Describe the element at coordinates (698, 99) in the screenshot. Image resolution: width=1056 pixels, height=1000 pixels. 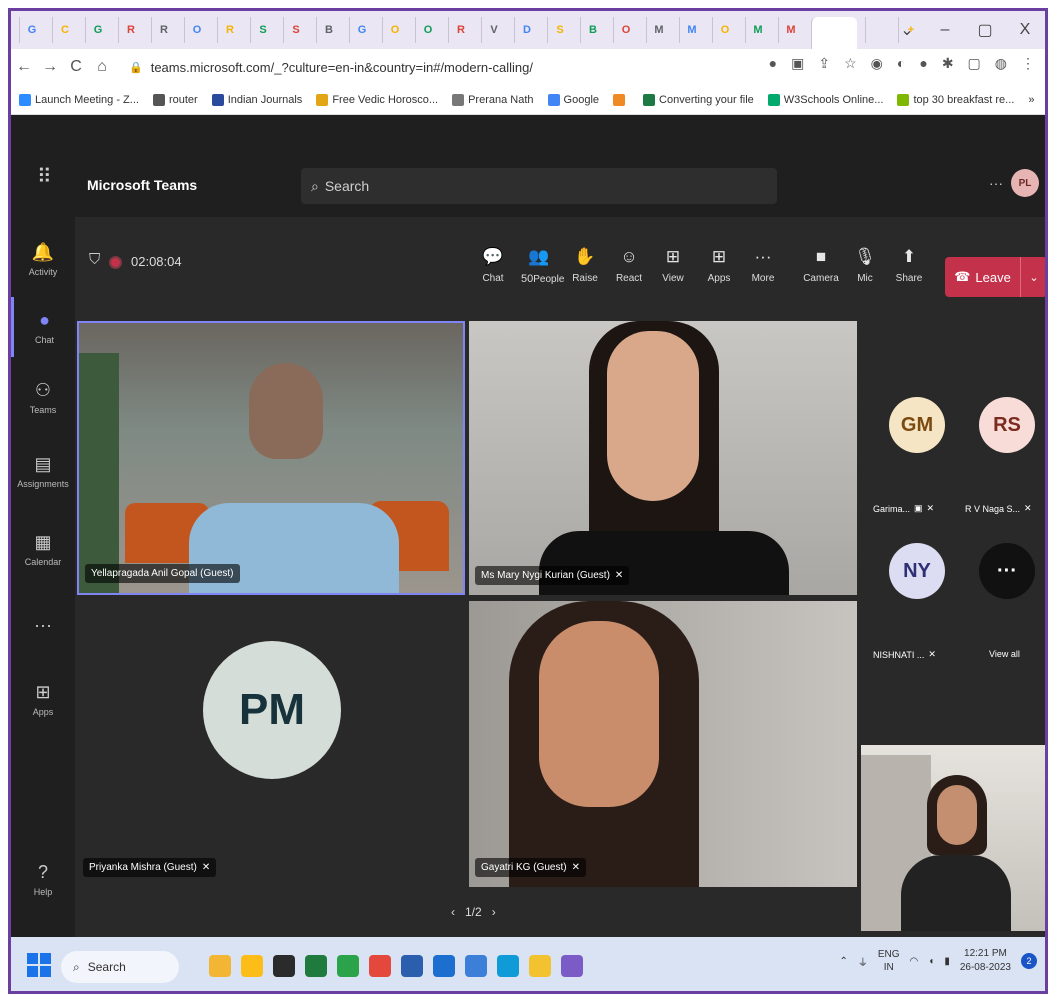
I see `bookmark-item: Converting your file` at that location.